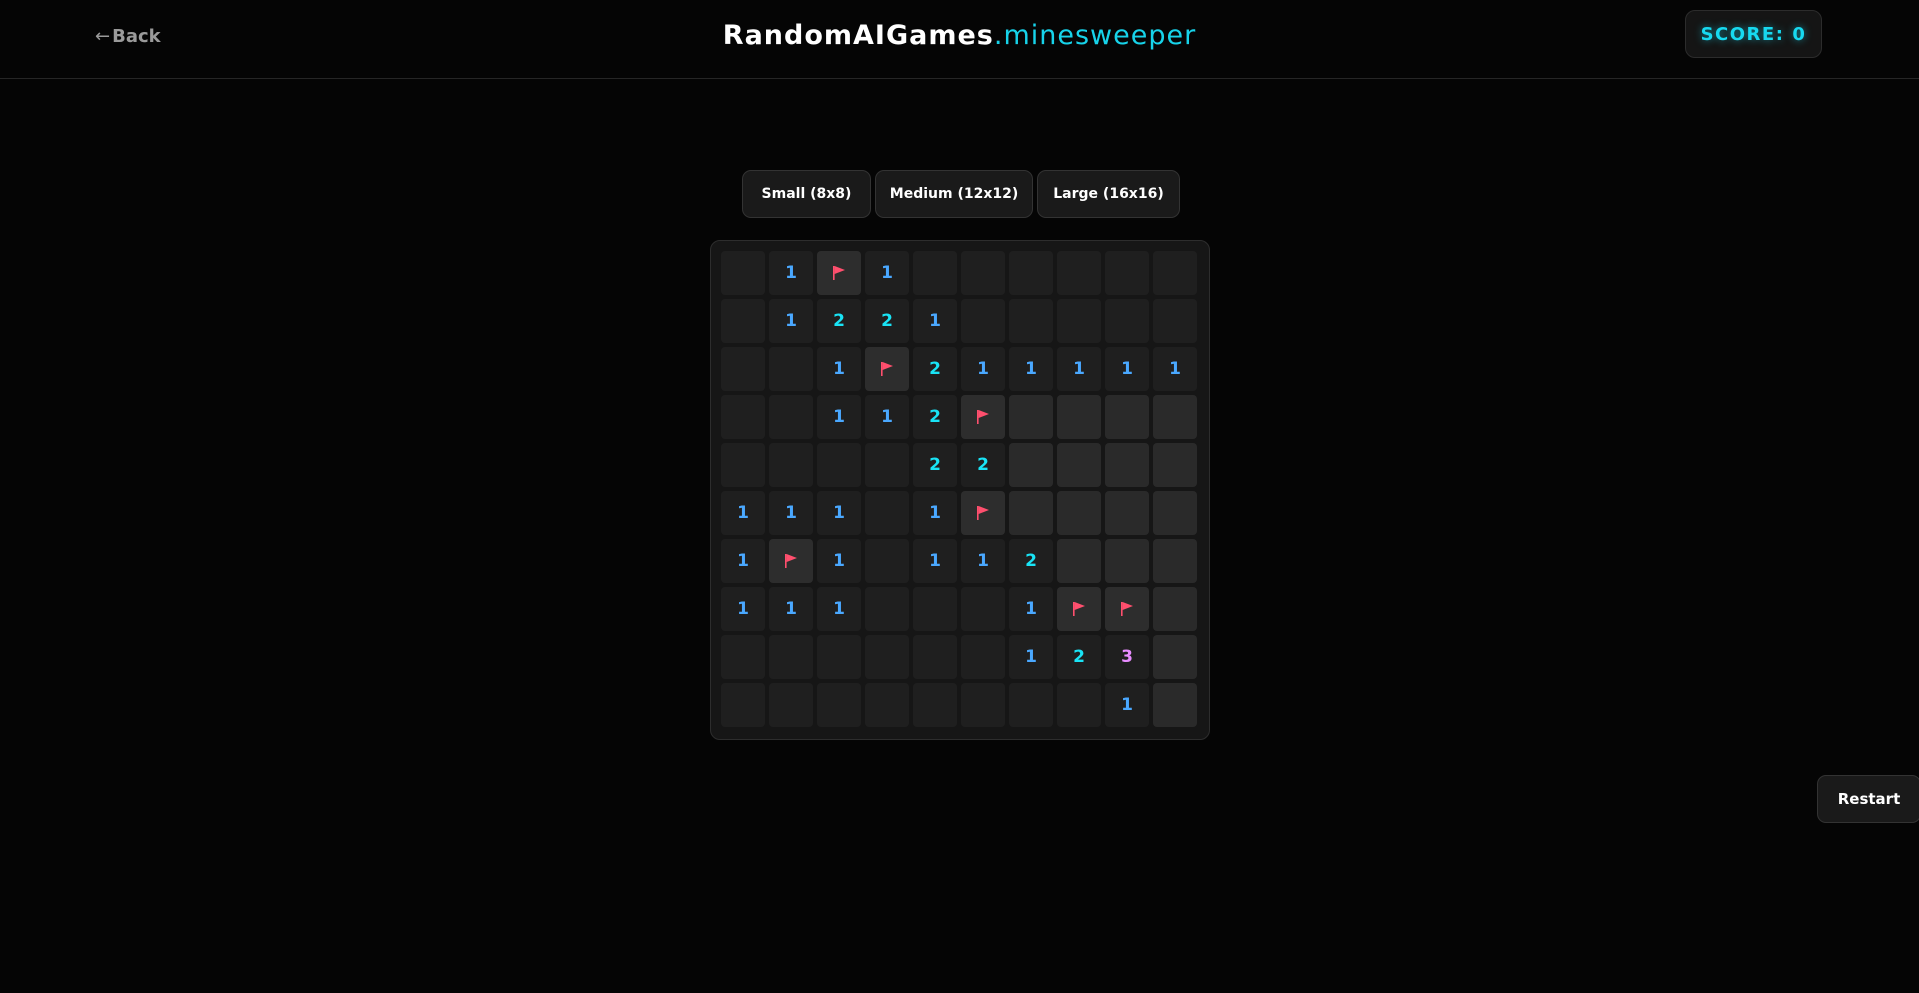 The image size is (1919, 993). I want to click on size-medium-button: Medium (12x12), so click(954, 194).